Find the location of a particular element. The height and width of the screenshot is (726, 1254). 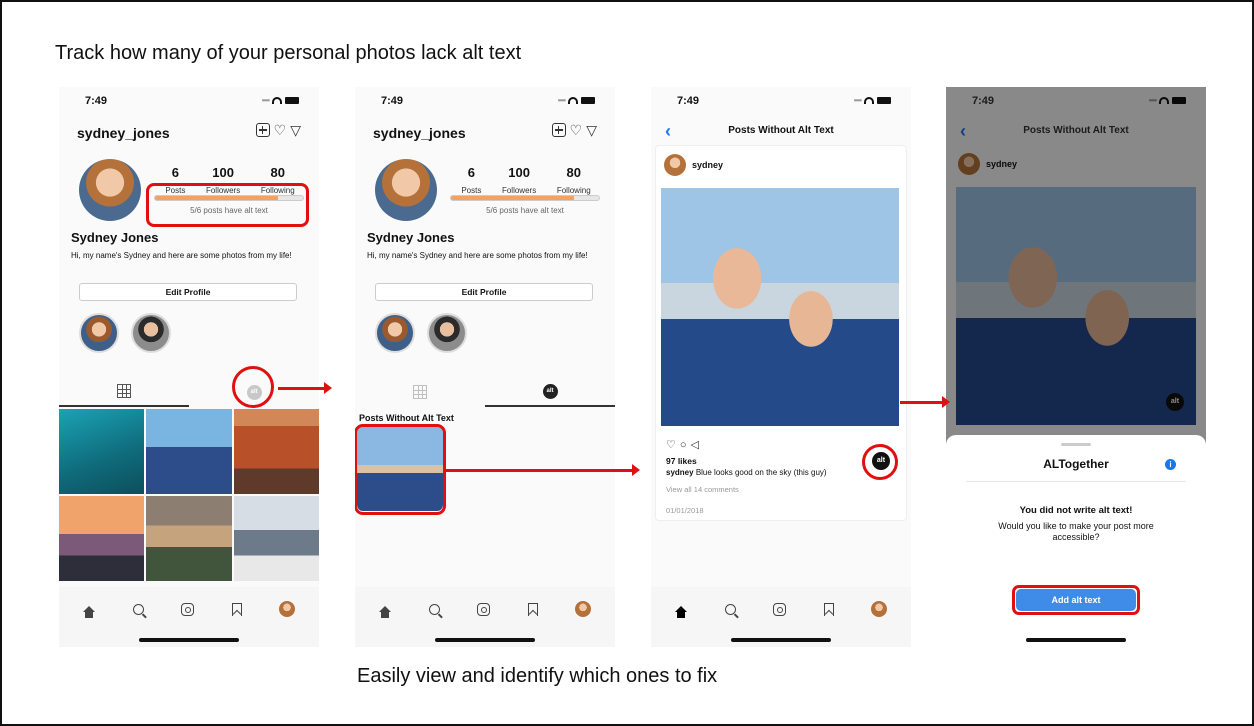

post-photo is located at coordinates (780, 307).